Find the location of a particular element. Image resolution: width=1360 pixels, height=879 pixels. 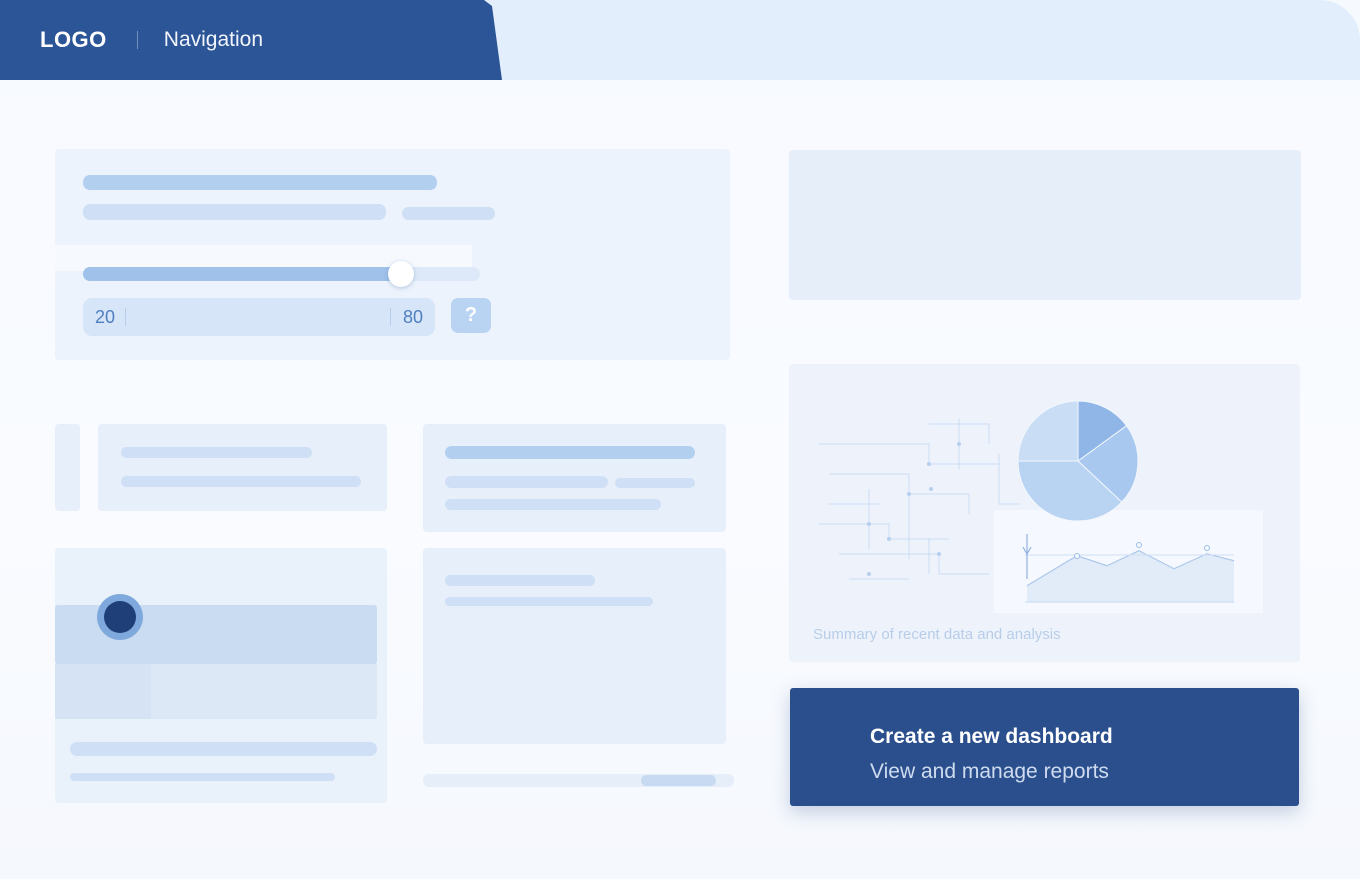

slider-thumb is located at coordinates (400, 274).